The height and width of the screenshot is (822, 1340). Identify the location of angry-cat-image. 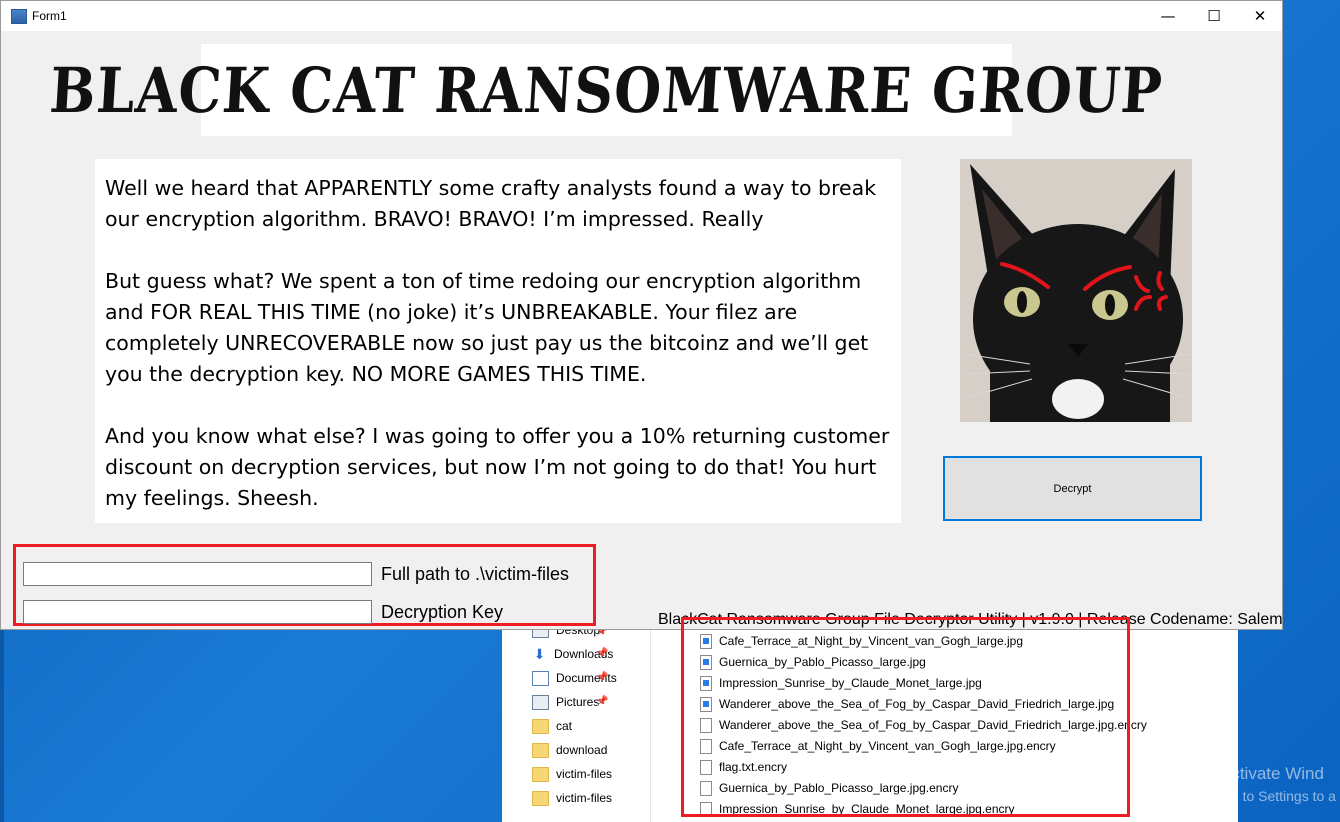
(1076, 290).